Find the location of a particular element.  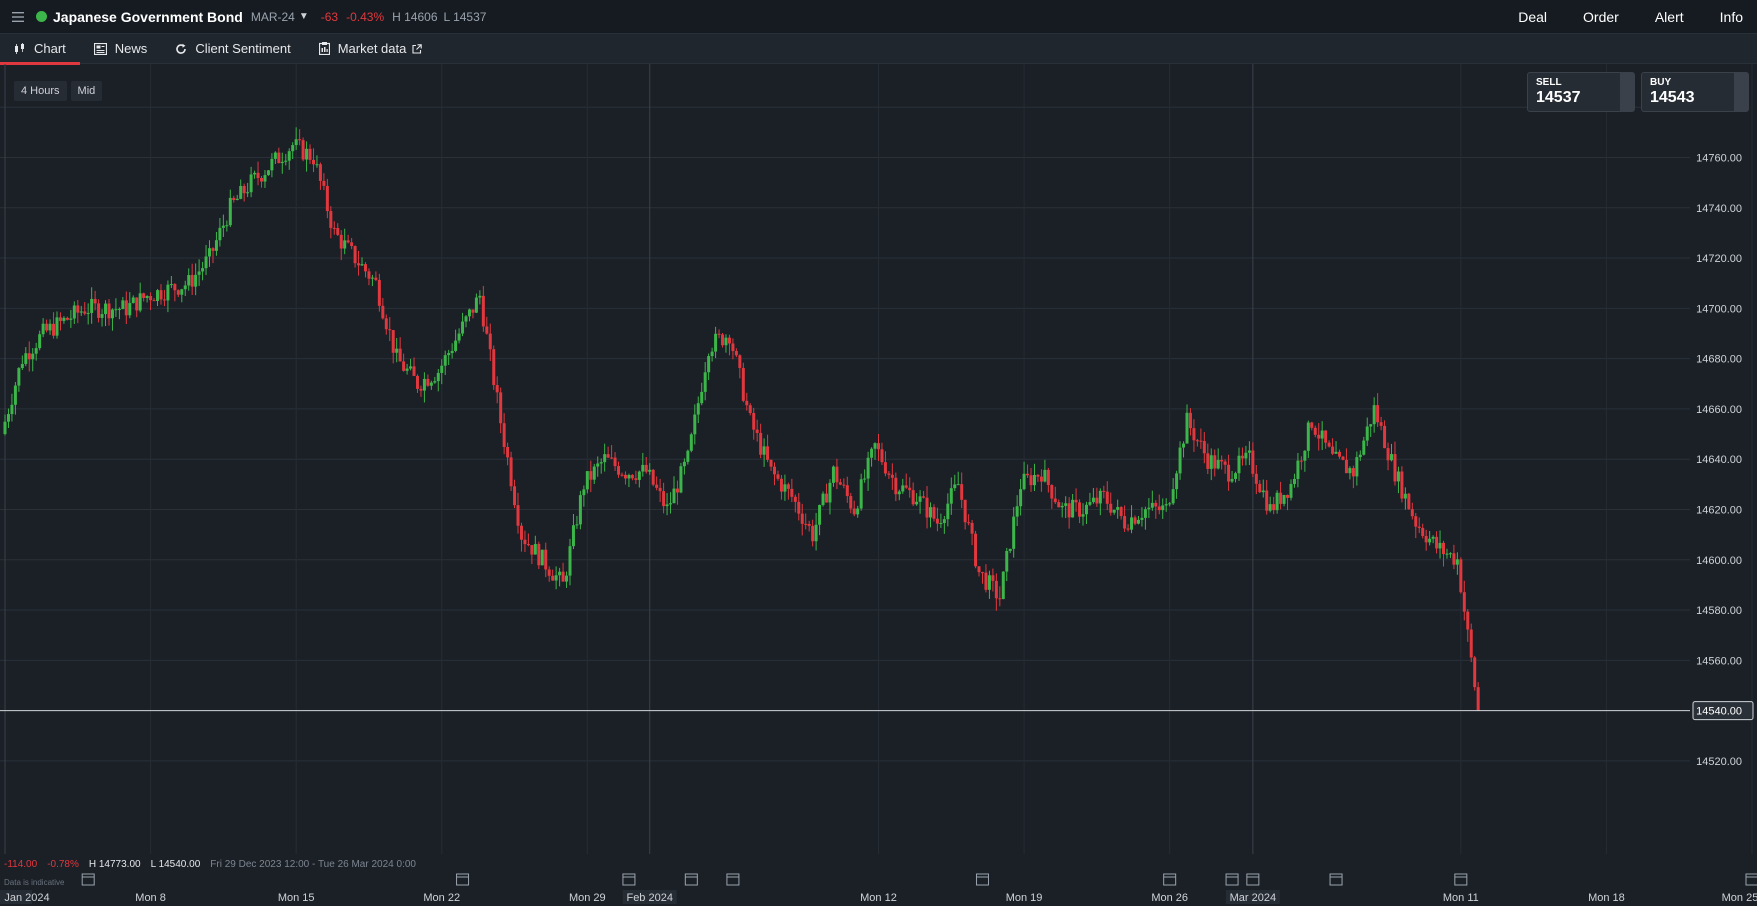

session-high: H 14606 is located at coordinates (415, 16).